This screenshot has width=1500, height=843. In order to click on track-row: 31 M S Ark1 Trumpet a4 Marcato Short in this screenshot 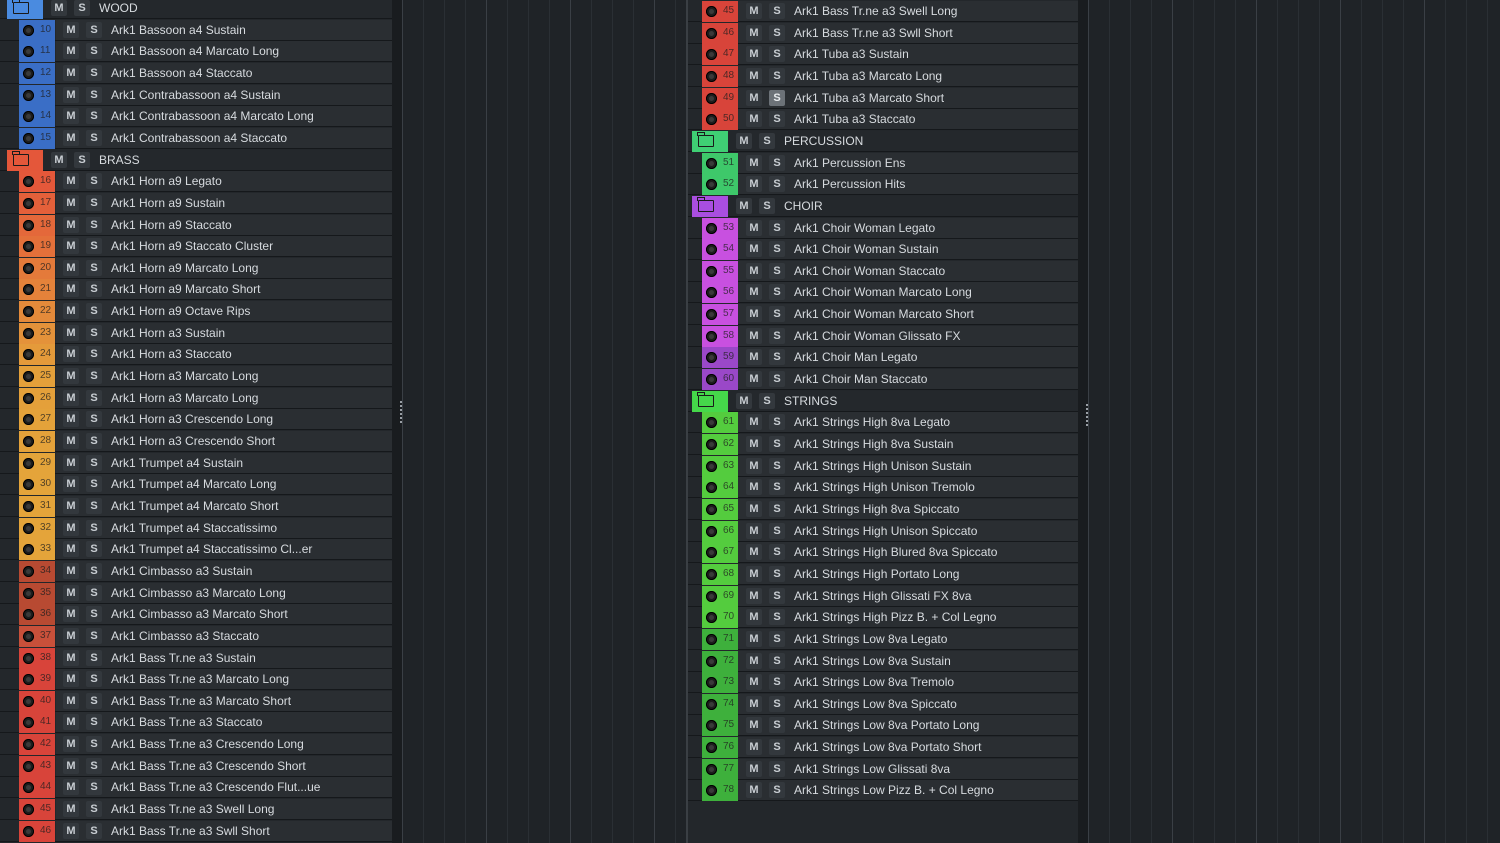, I will do `click(196, 506)`.